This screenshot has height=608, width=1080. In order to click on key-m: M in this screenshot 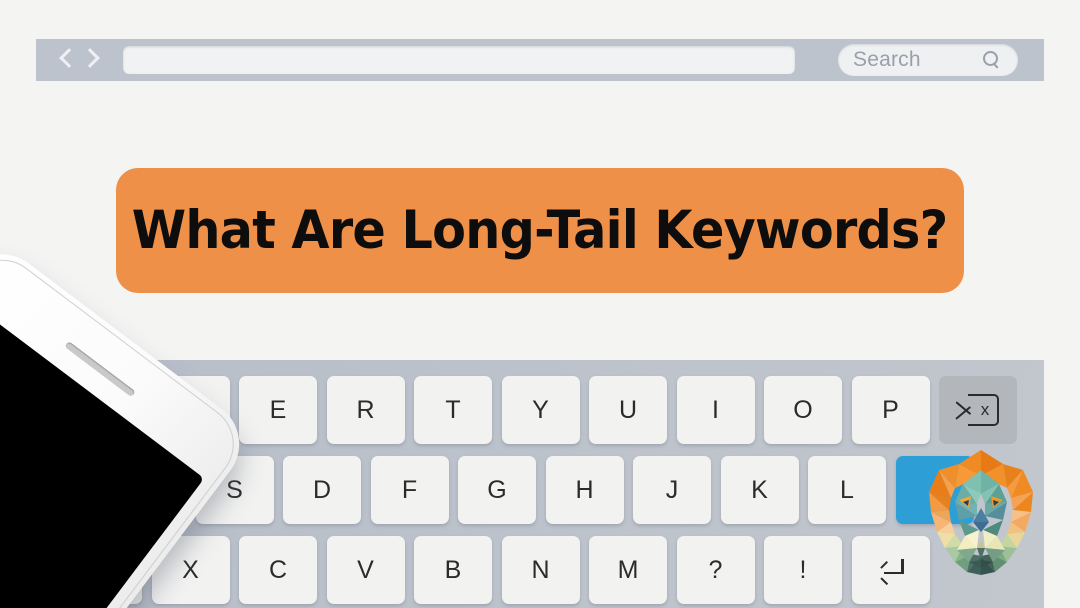, I will do `click(628, 570)`.